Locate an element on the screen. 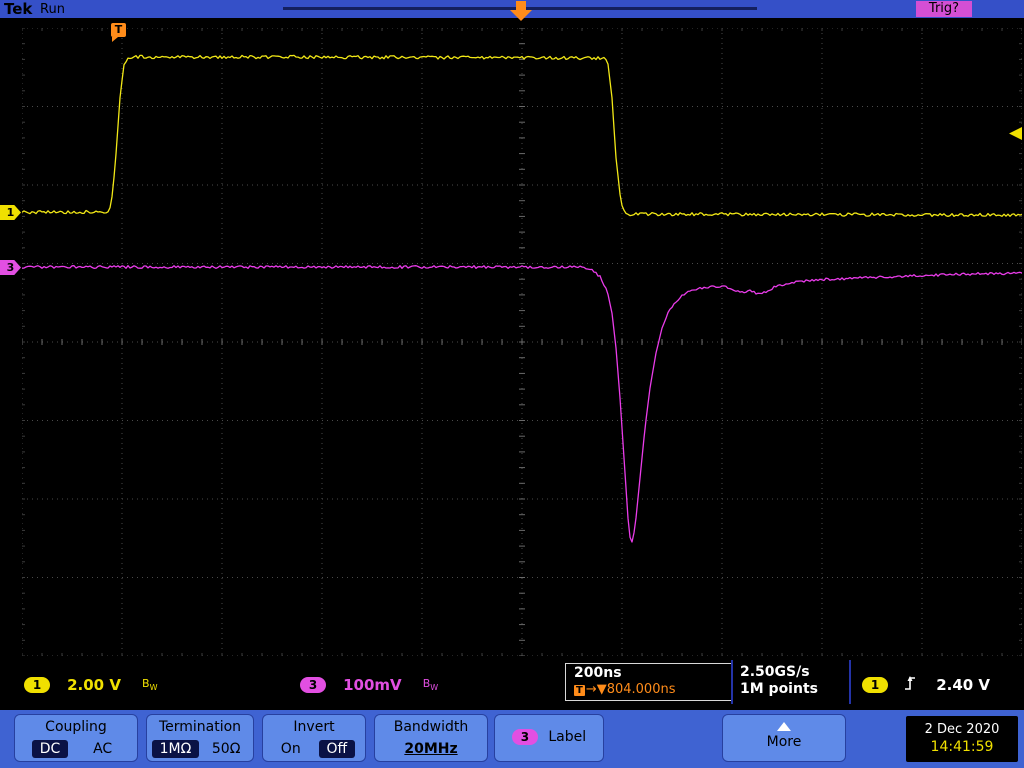  trigger-t-icon: T is located at coordinates (579, 690).